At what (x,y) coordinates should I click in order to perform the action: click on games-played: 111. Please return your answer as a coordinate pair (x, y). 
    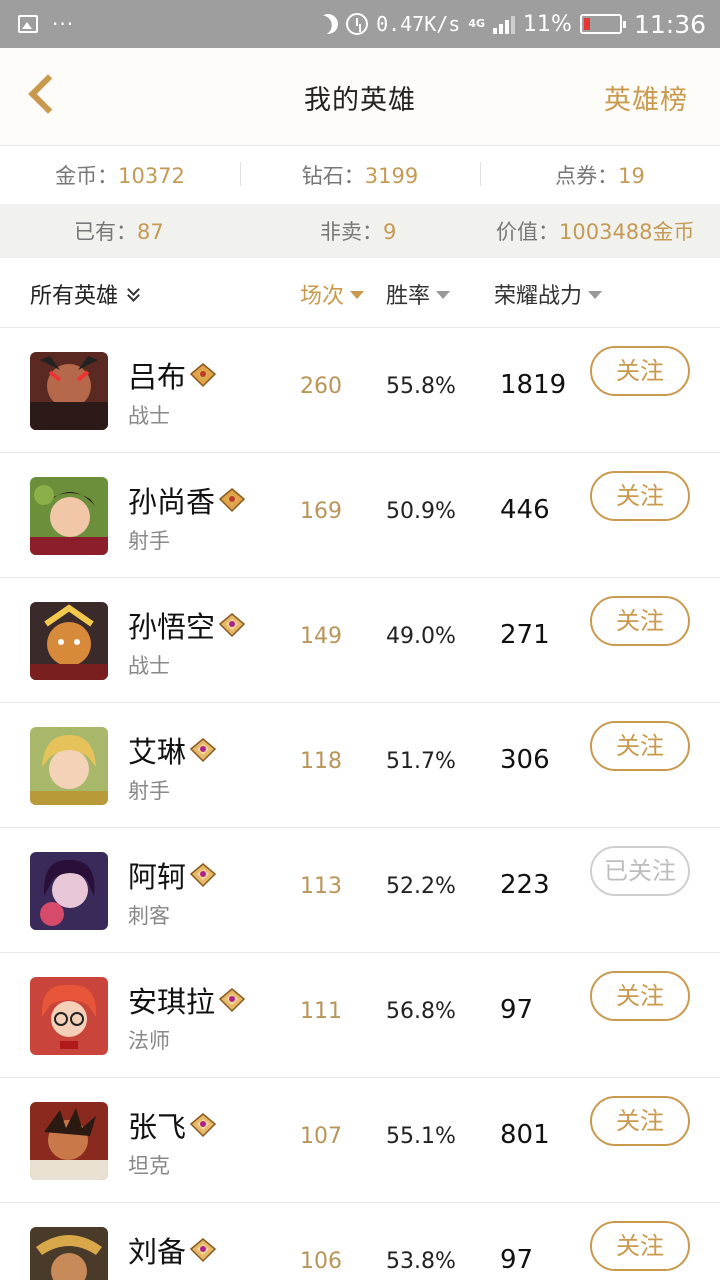
    Looking at the image, I should click on (321, 1011).